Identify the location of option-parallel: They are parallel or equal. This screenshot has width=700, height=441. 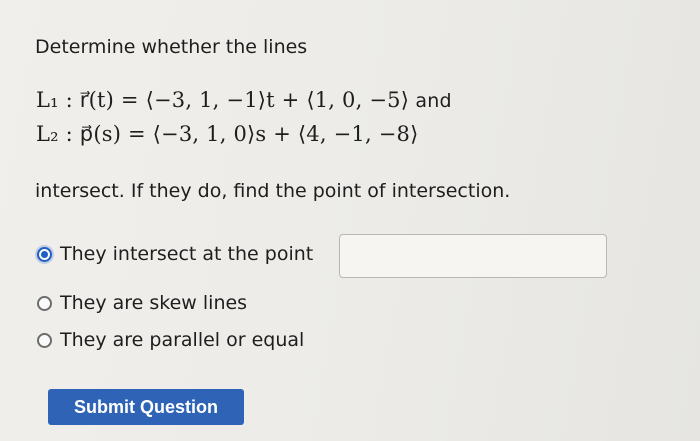
(170, 340).